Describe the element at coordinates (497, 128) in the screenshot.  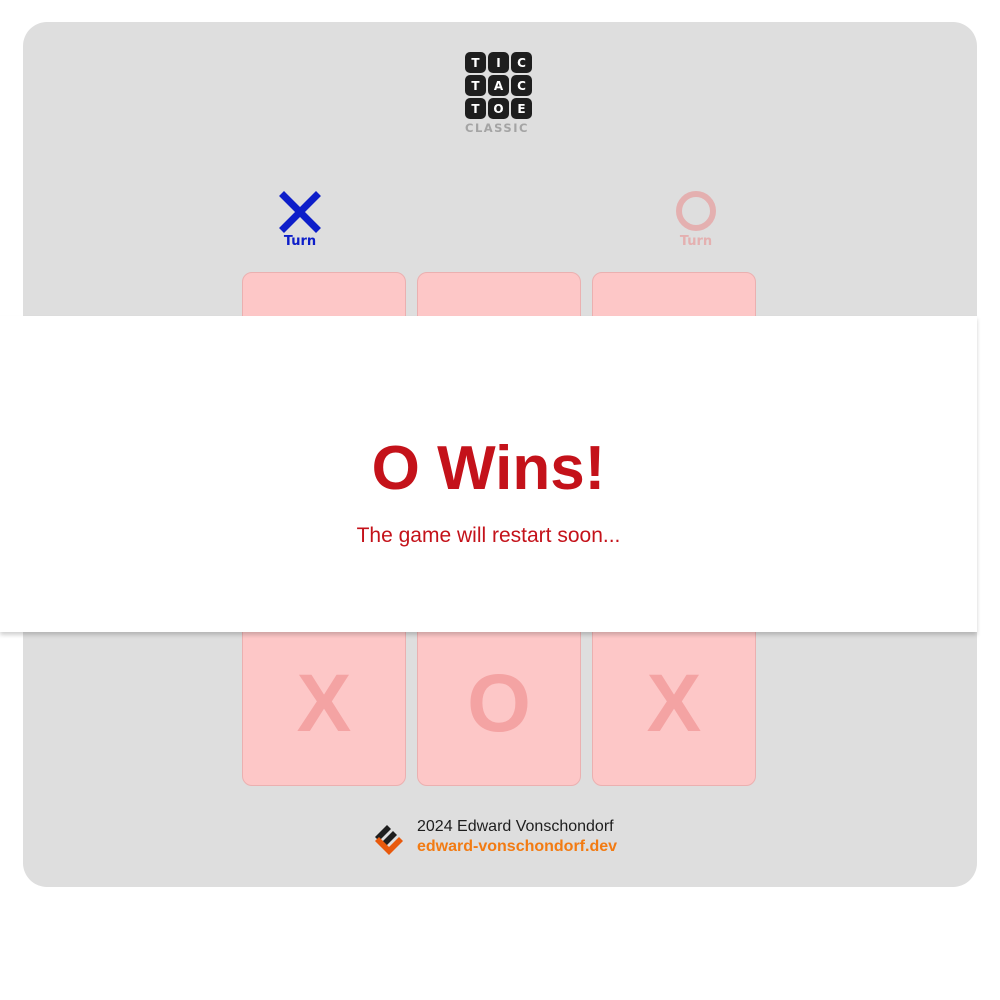
I see `logo-subtitle: CLASSIC` at that location.